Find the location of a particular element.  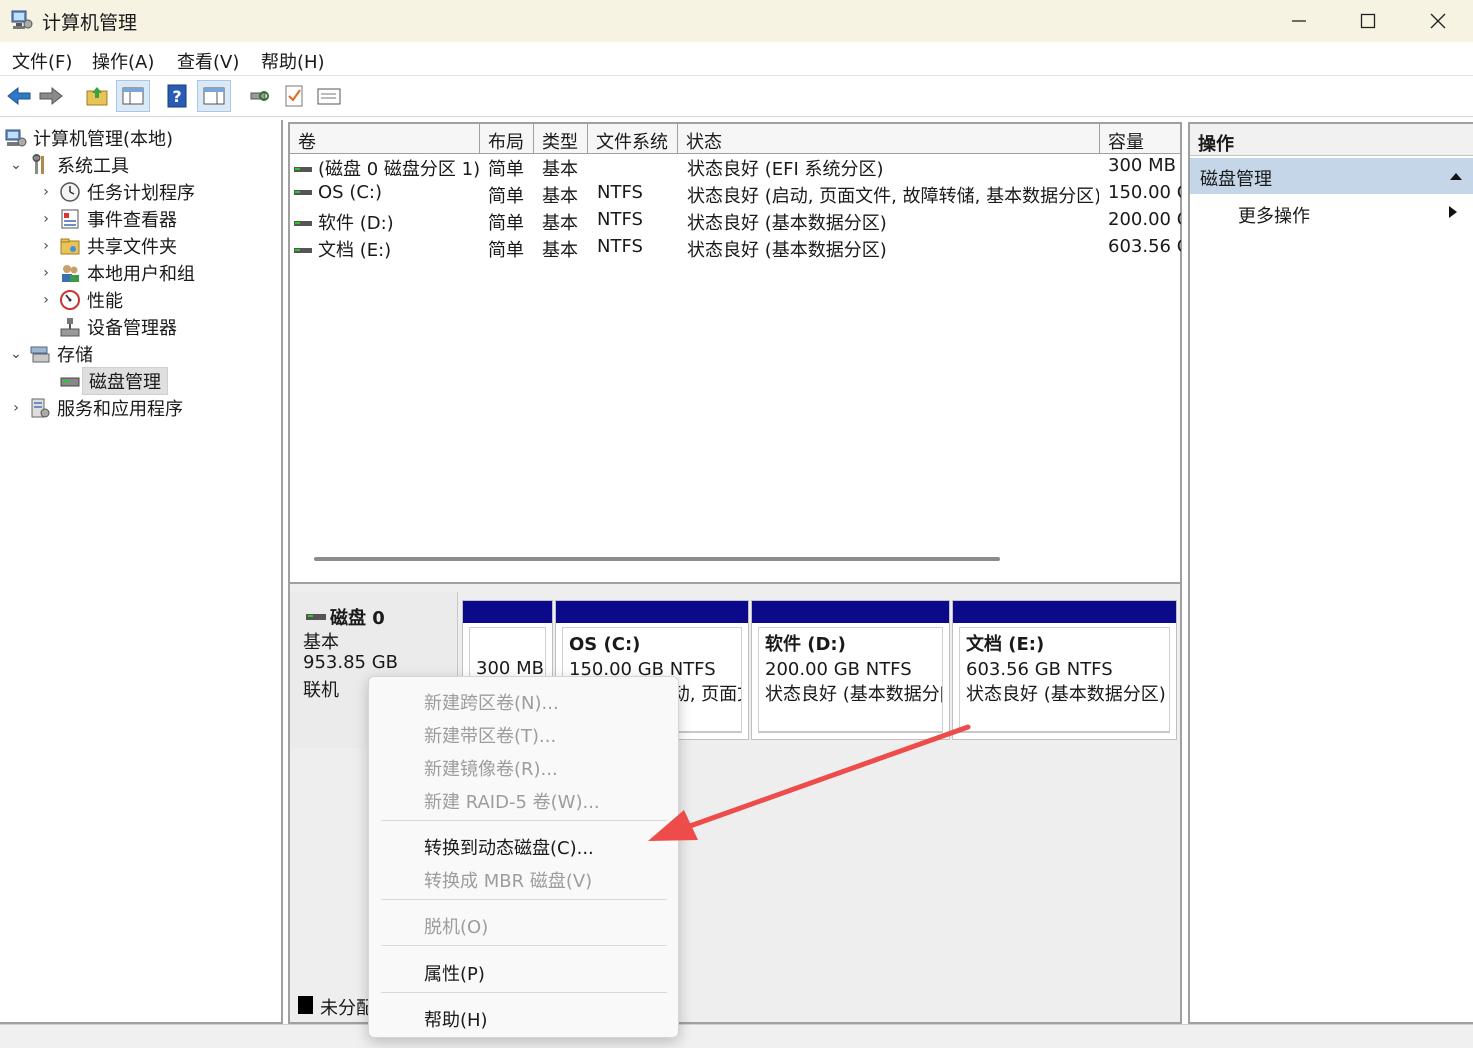

maximize-button is located at coordinates (1368, 21).